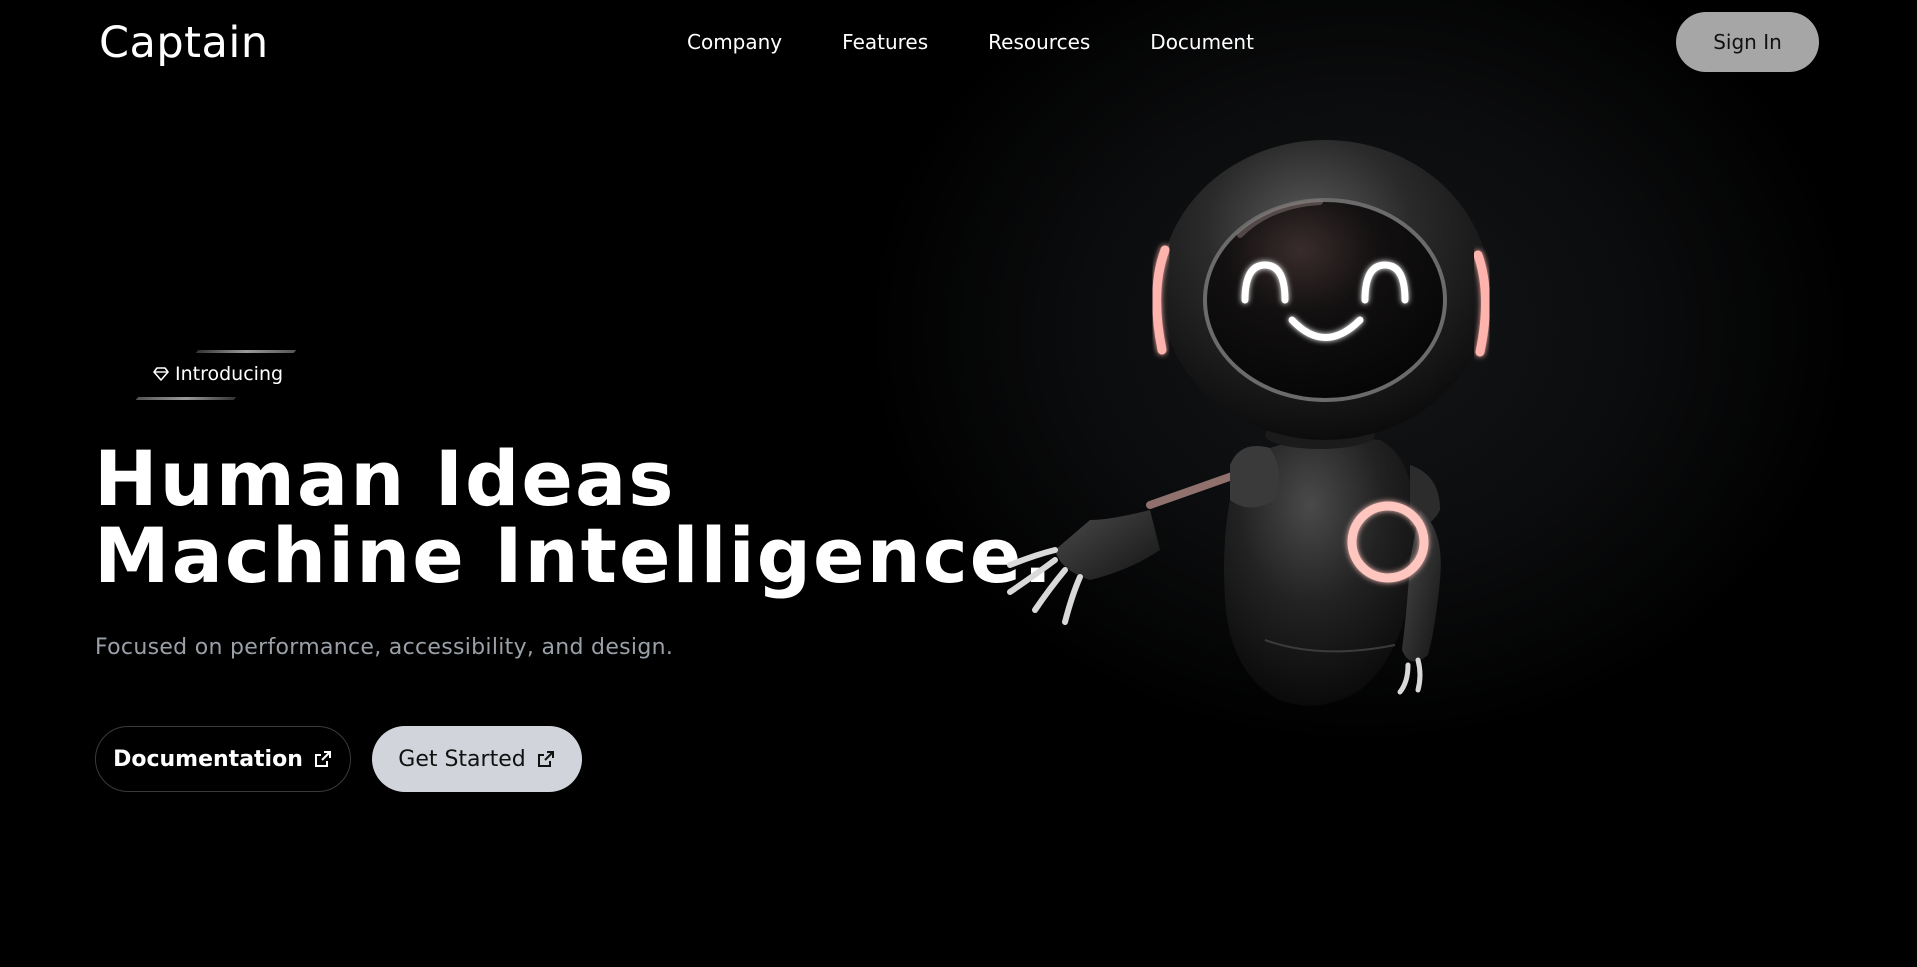 The height and width of the screenshot is (967, 1917). Describe the element at coordinates (1039, 42) in the screenshot. I see `nav-resources: Resources` at that location.